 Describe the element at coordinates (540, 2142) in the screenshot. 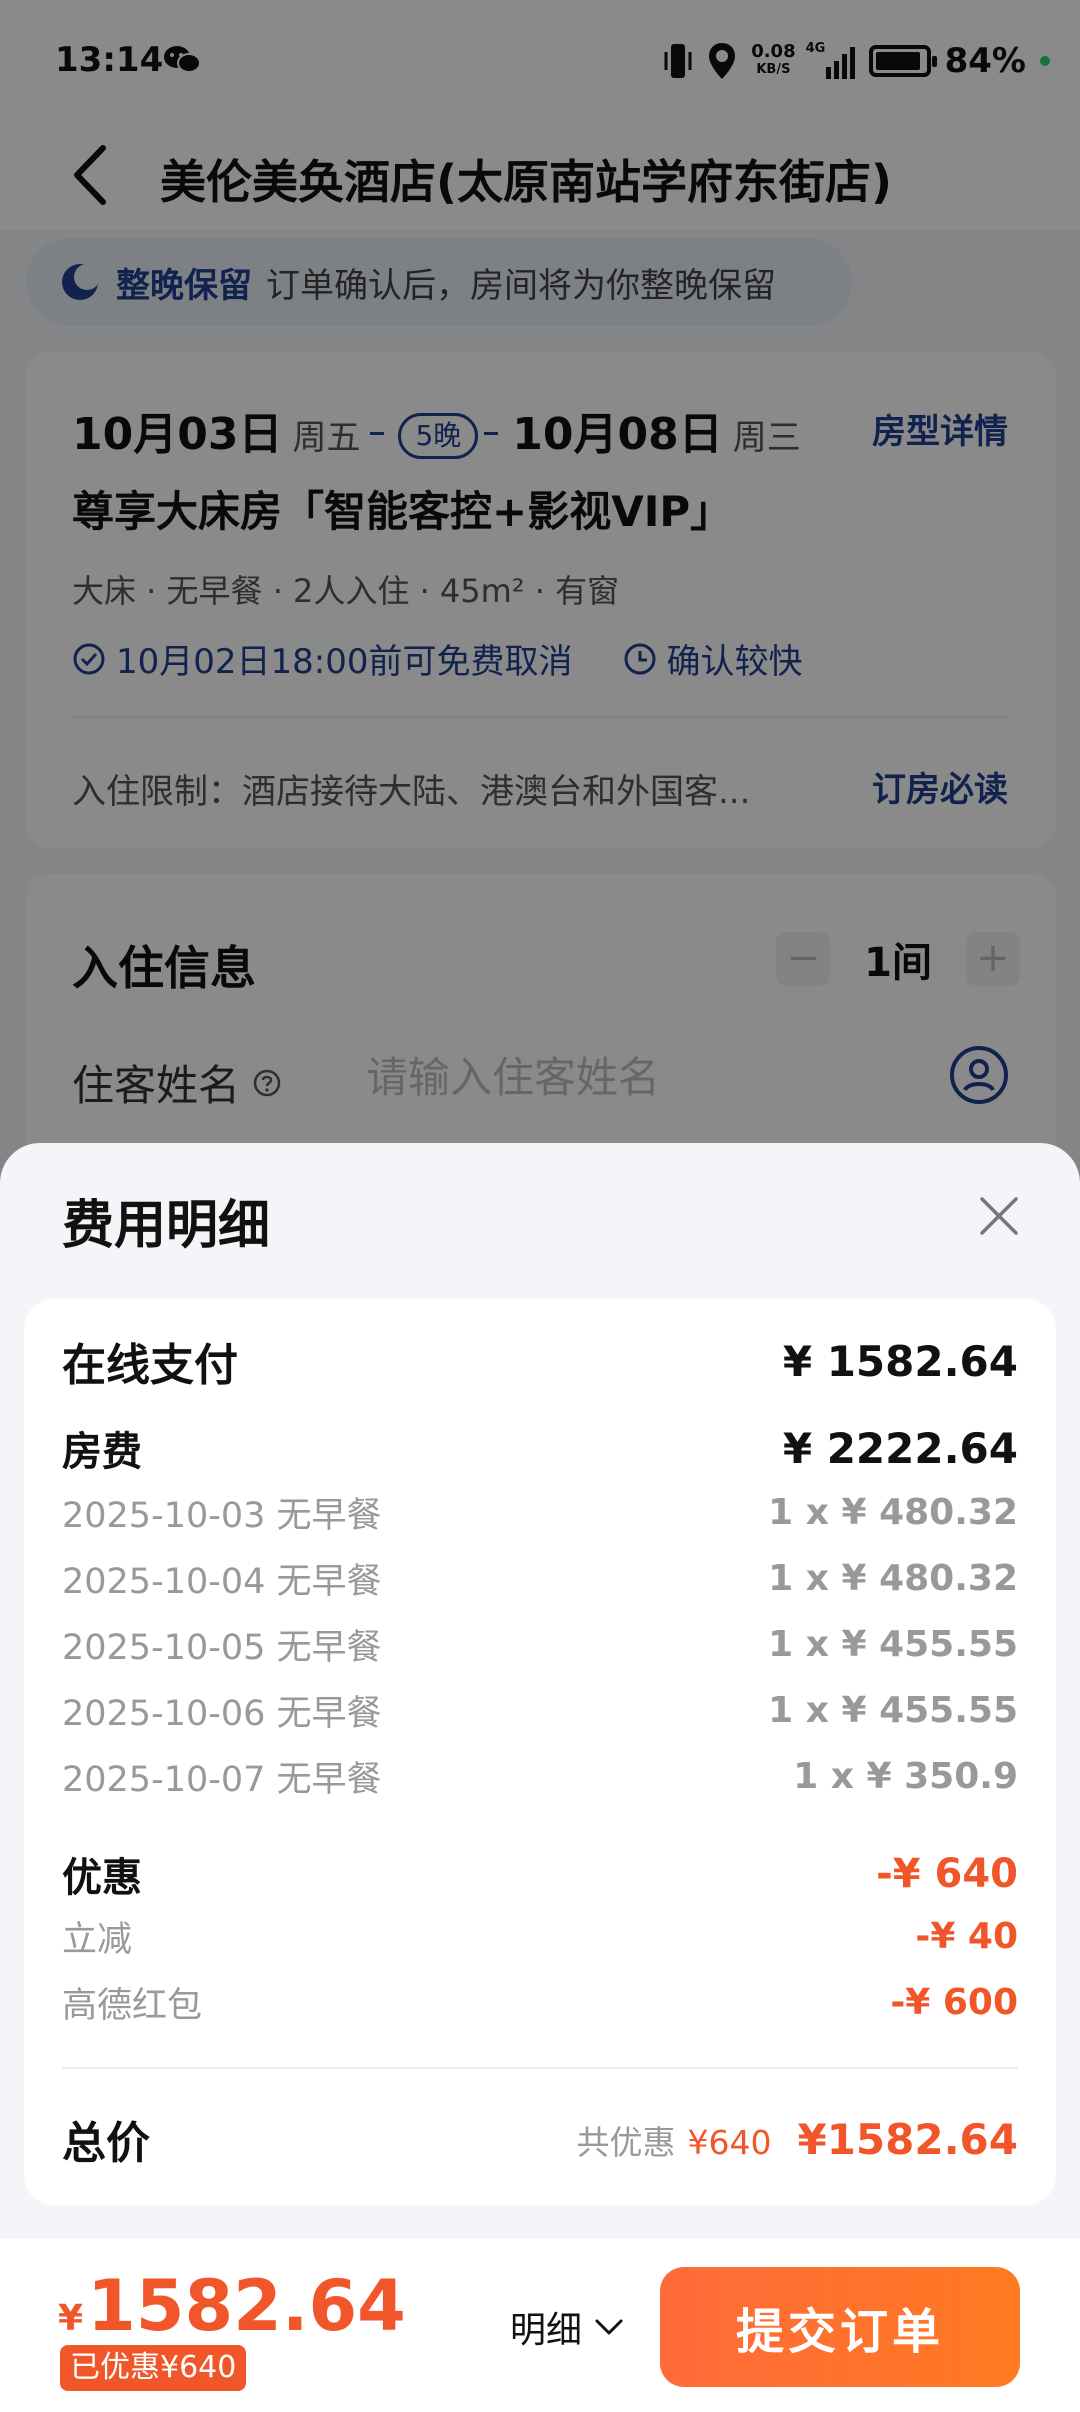

I see `total-row: 总价 共优惠 ¥640 ¥1582.64` at that location.